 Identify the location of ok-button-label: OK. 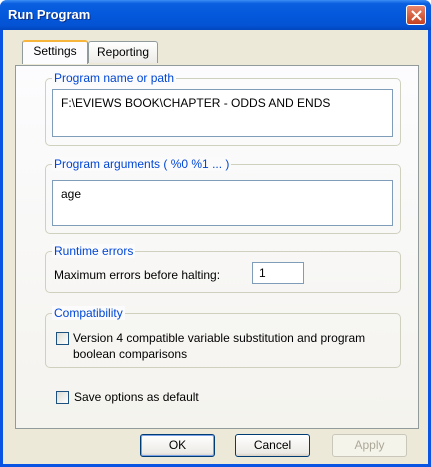
(177, 445).